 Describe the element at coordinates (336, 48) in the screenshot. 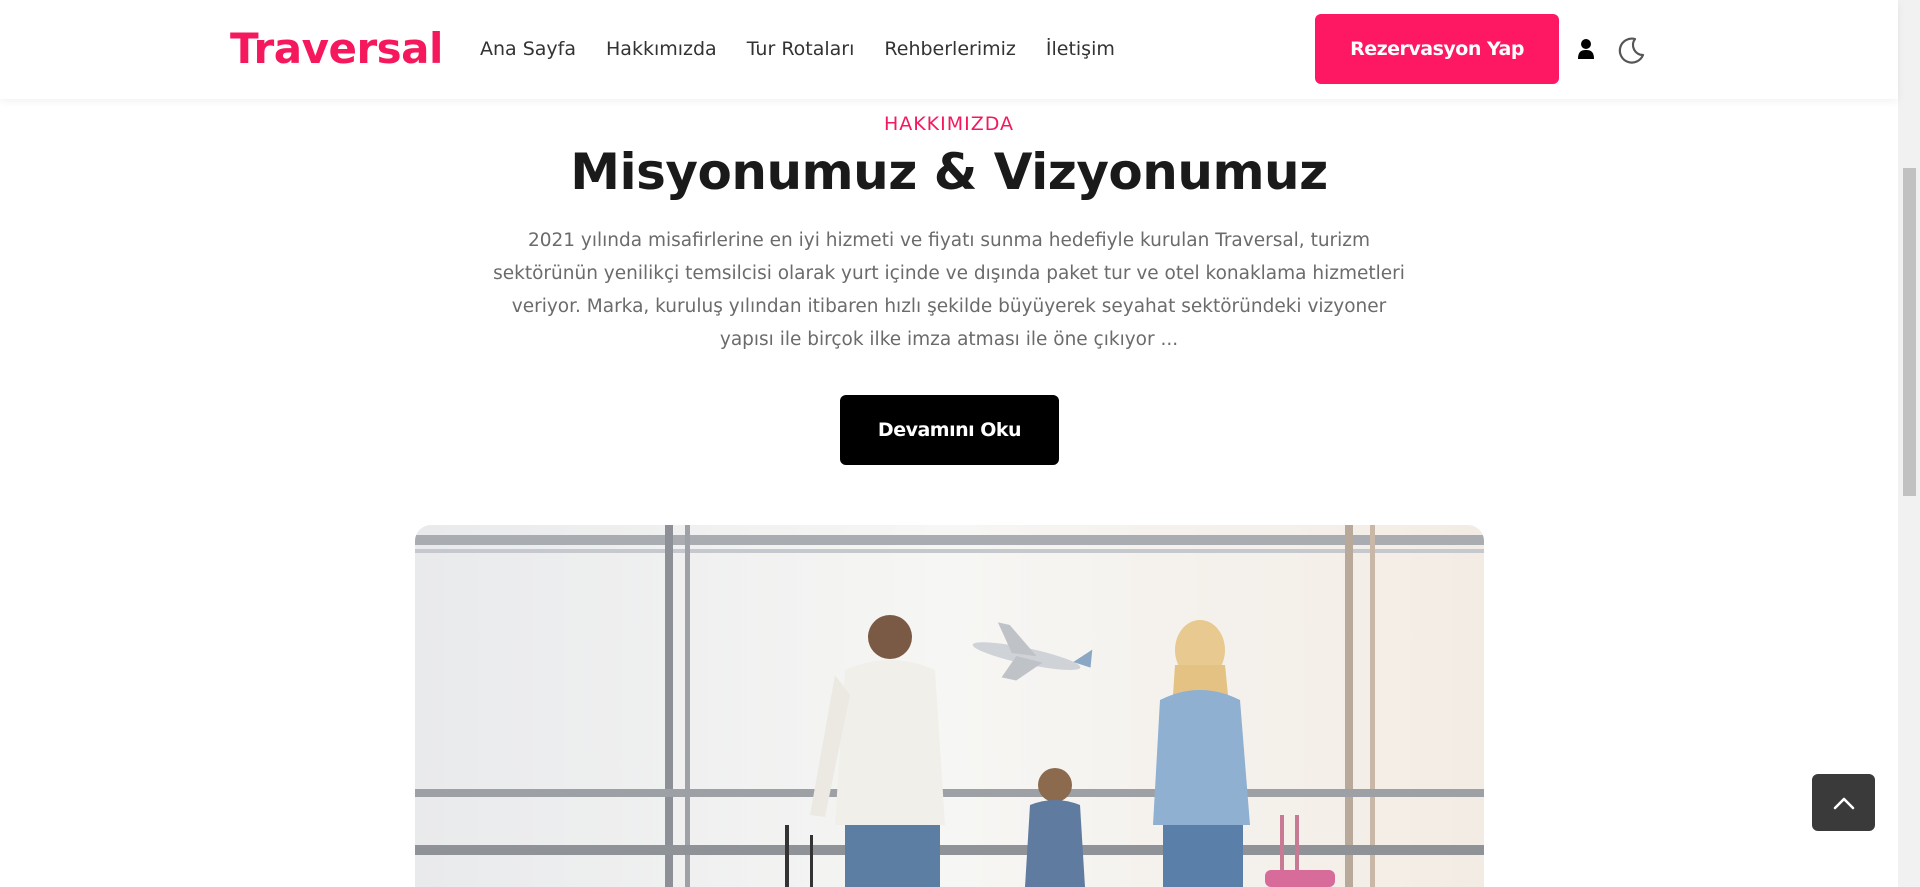

I see `logo: Traversal` at that location.